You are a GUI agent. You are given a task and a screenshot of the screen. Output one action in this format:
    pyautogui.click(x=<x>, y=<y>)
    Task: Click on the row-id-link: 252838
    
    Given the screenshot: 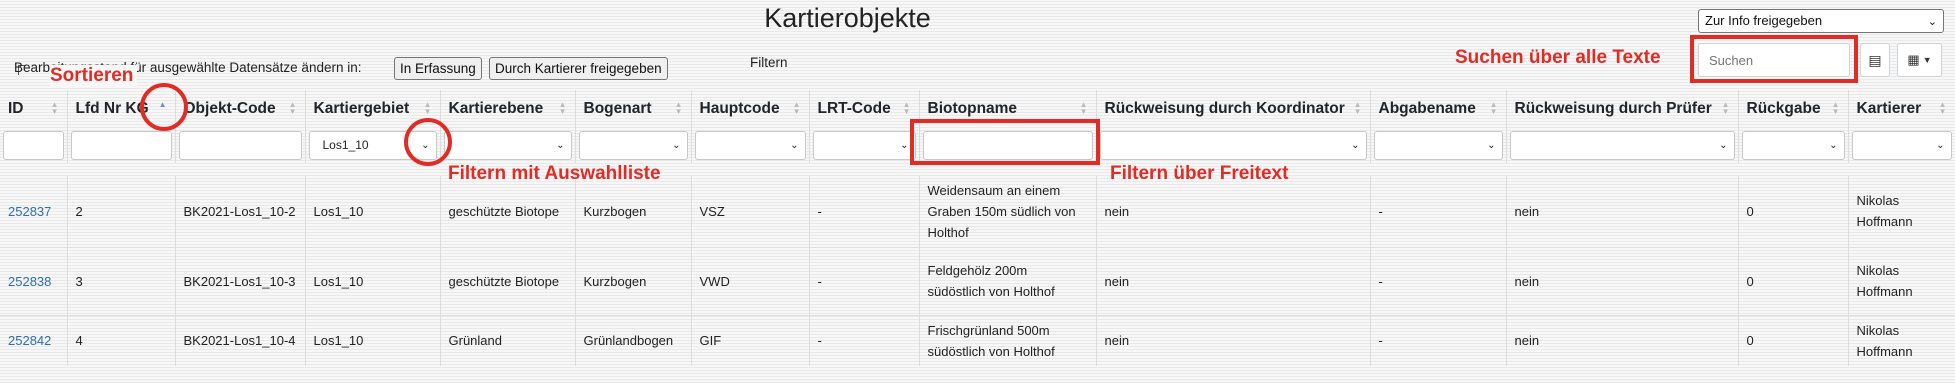 What is the action you would take?
    pyautogui.click(x=29, y=281)
    